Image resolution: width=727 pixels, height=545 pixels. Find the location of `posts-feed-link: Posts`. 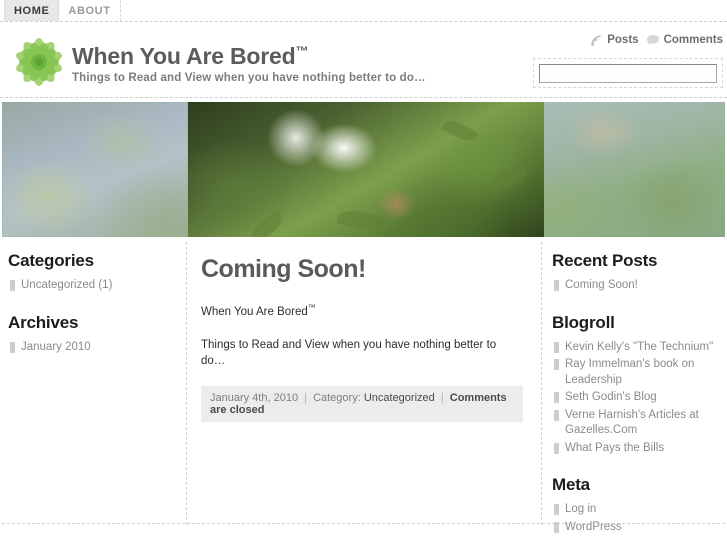

posts-feed-link: Posts is located at coordinates (614, 40).